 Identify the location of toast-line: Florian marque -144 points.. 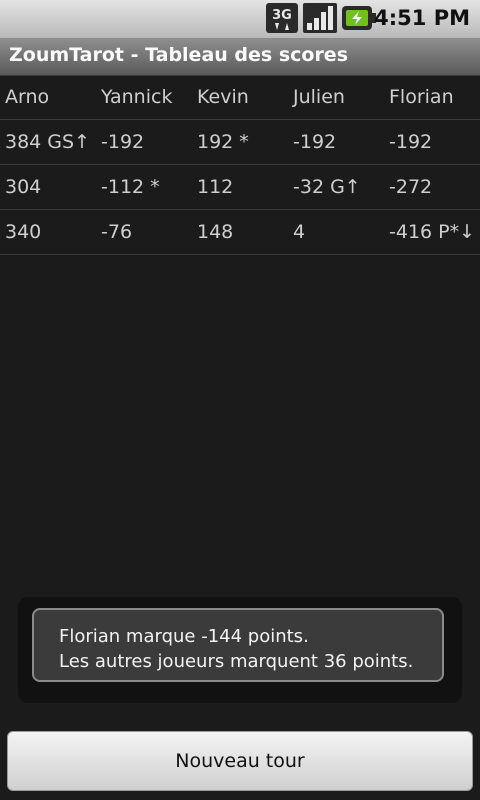
(184, 636).